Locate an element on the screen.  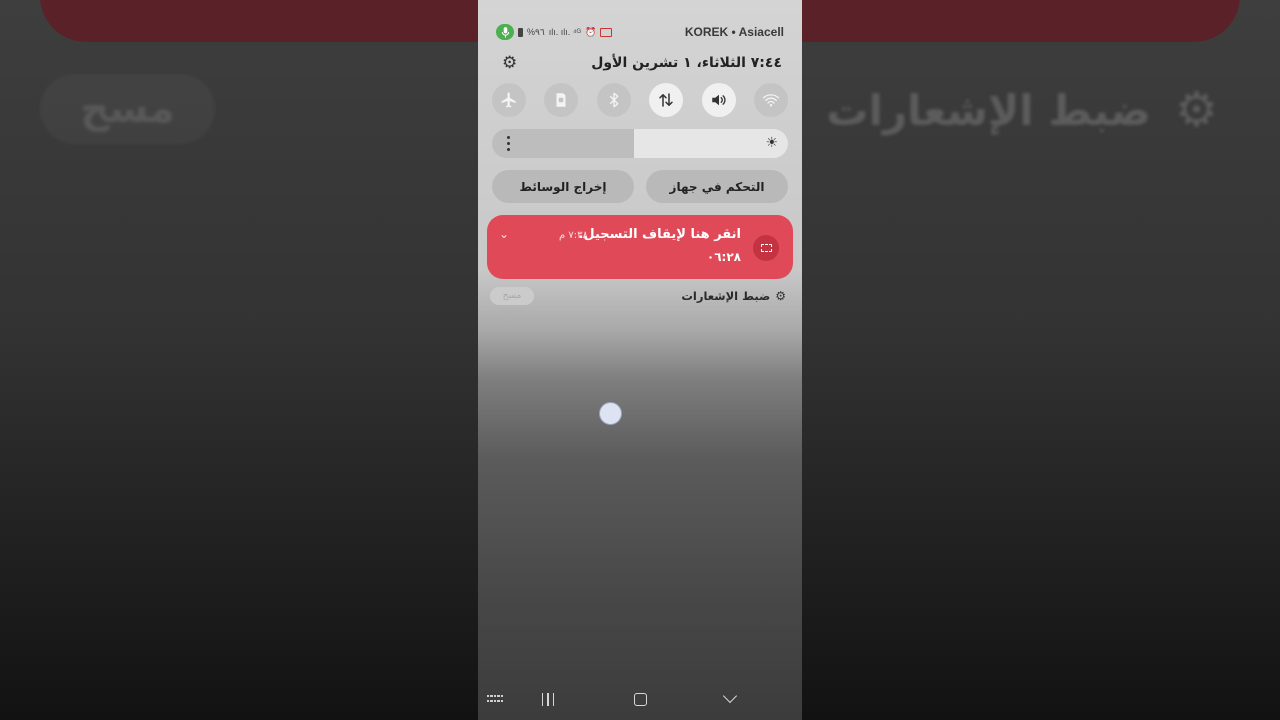
cast-icon is located at coordinates (606, 32).